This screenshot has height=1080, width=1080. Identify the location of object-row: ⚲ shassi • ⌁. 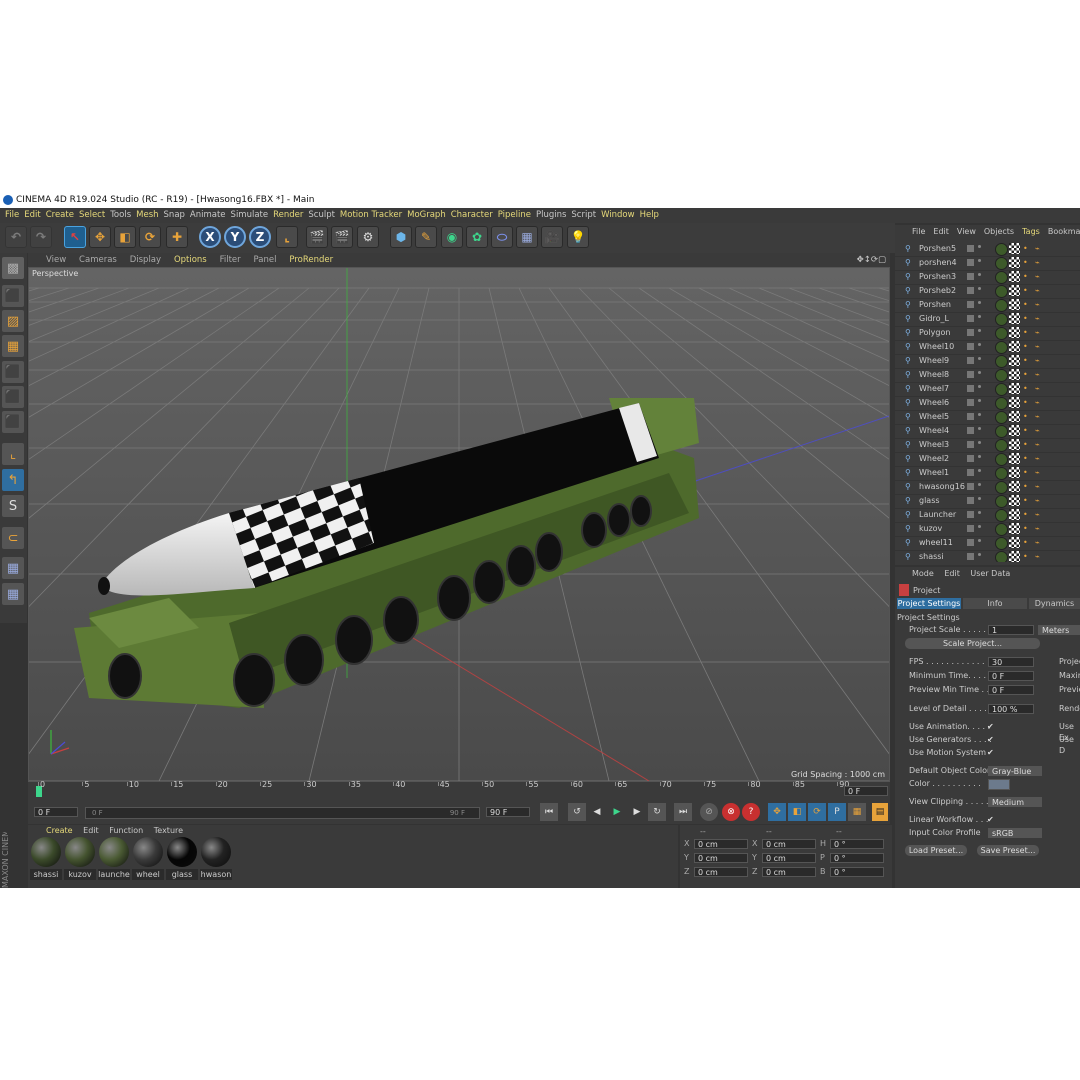
(987, 556).